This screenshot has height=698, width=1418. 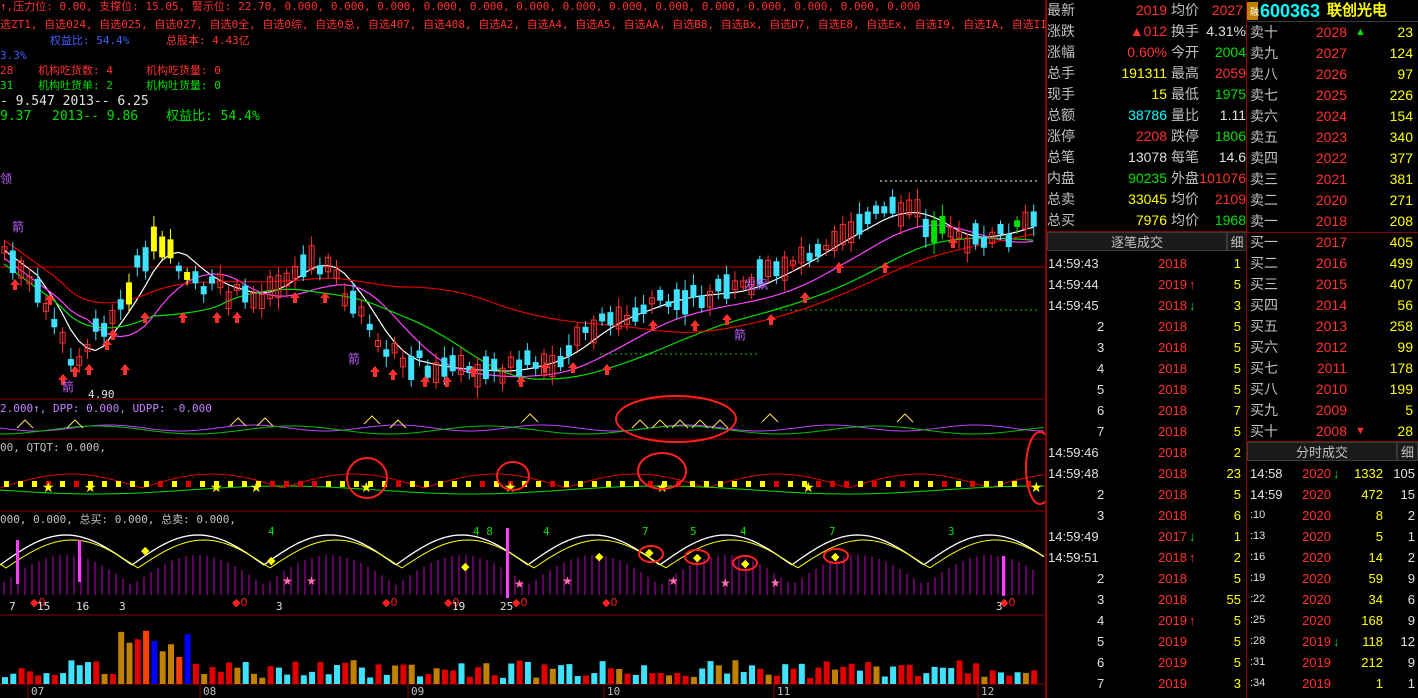 What do you see at coordinates (1317, 32) in the screenshot?
I see `sell-level-price: 2028` at bounding box center [1317, 32].